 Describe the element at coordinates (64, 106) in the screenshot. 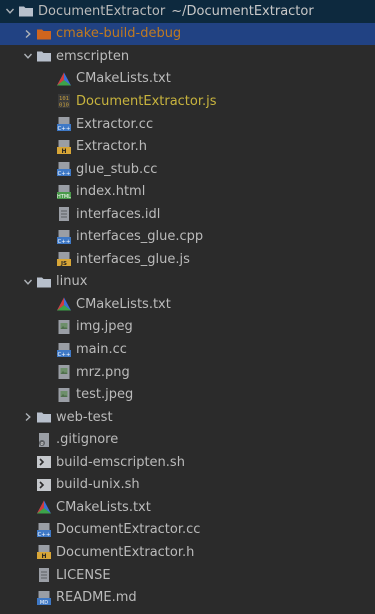

I see `svg-text: 010` at that location.